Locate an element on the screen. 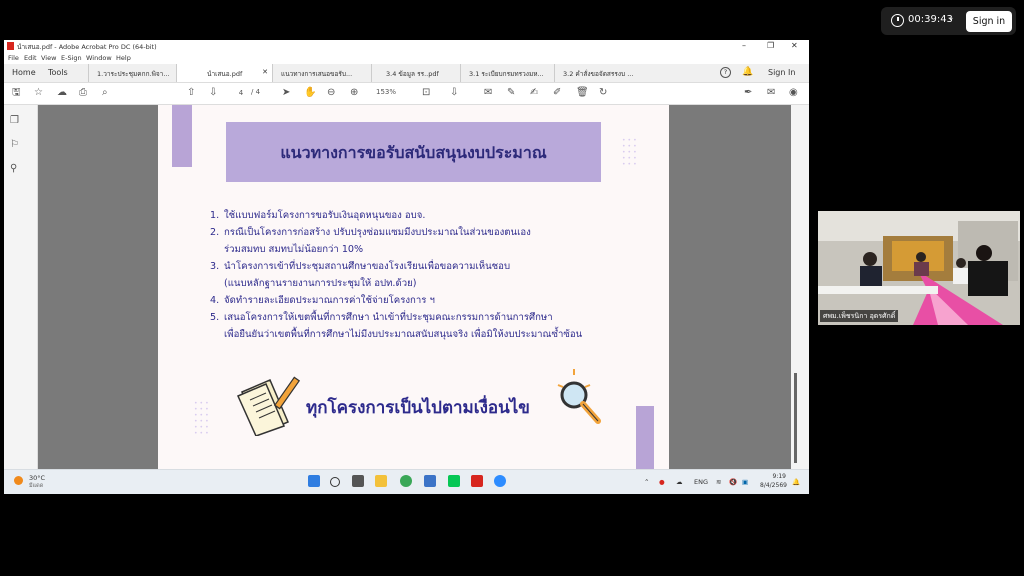 Image resolution: width=1024 pixels, height=576 pixels. pdf-icon is located at coordinates (10, 46).